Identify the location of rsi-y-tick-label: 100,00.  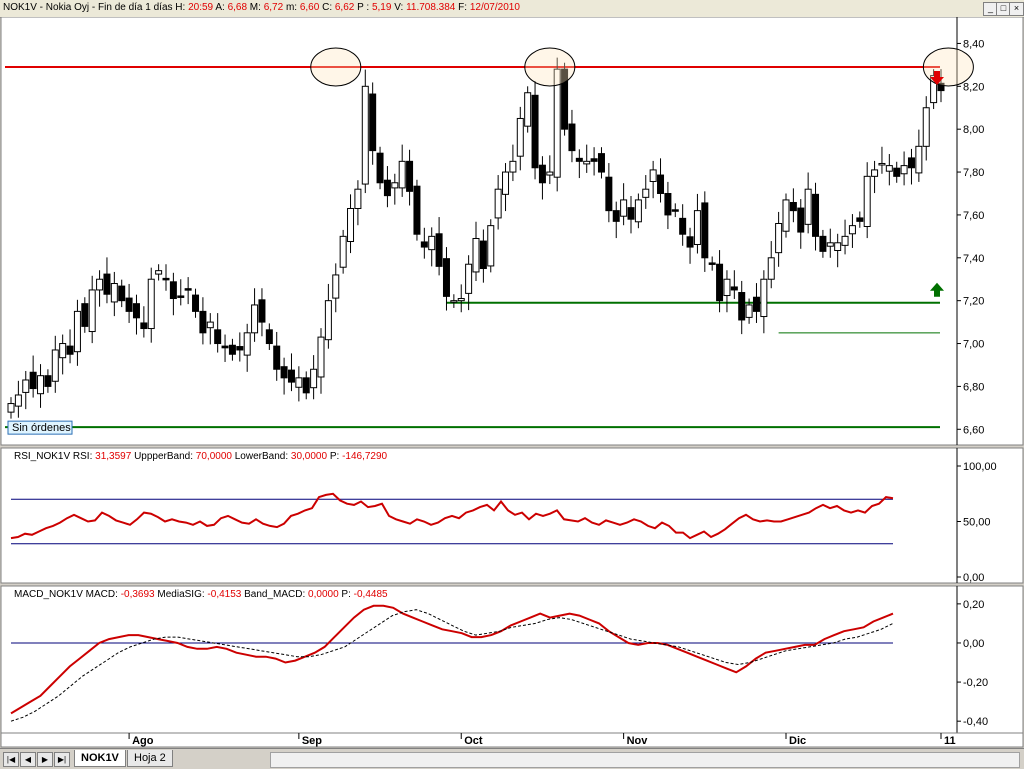
(980, 467).